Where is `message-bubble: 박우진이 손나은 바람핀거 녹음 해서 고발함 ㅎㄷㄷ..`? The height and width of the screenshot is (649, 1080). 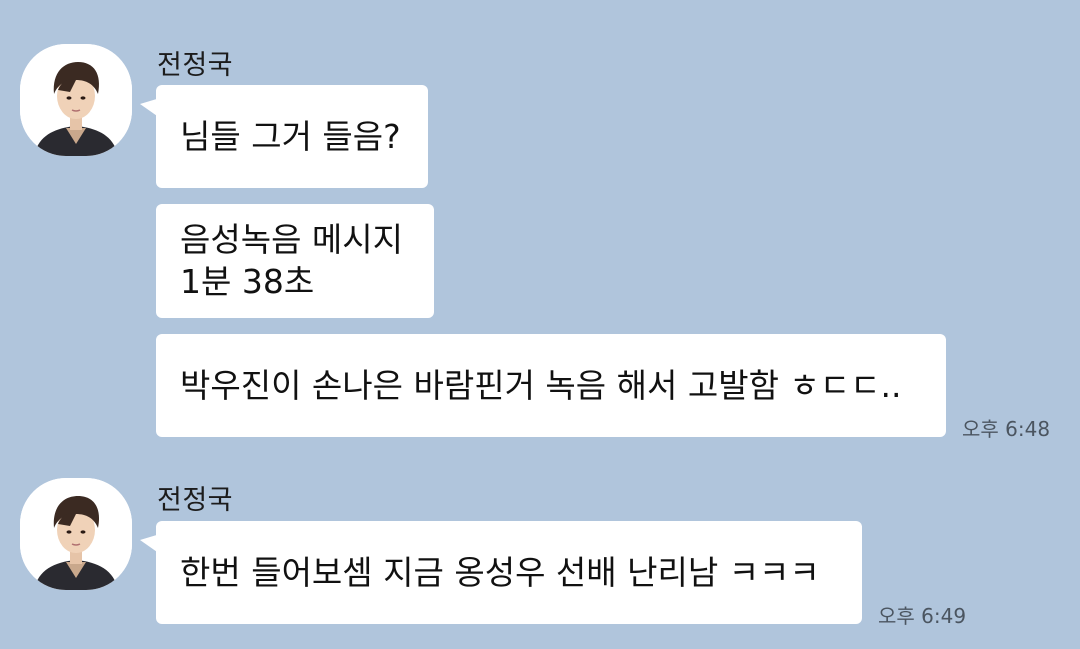 message-bubble: 박우진이 손나은 바람핀거 녹음 해서 고발함 ㅎㄷㄷ.. is located at coordinates (551, 385).